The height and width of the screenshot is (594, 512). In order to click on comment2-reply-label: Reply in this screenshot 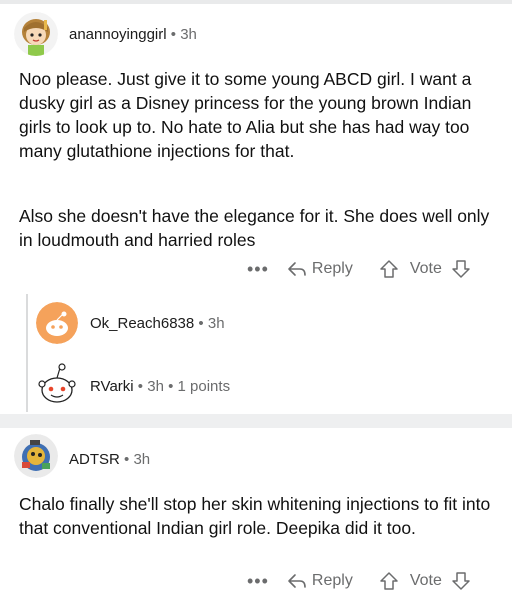, I will do `click(332, 580)`.